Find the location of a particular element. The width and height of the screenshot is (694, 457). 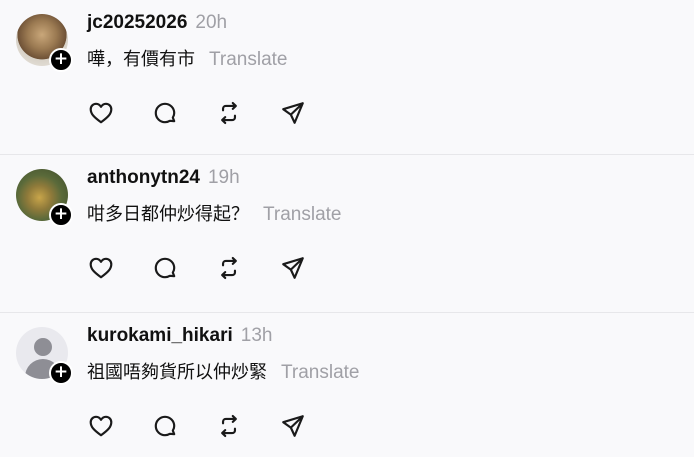

timestamp: 19h is located at coordinates (223, 177).